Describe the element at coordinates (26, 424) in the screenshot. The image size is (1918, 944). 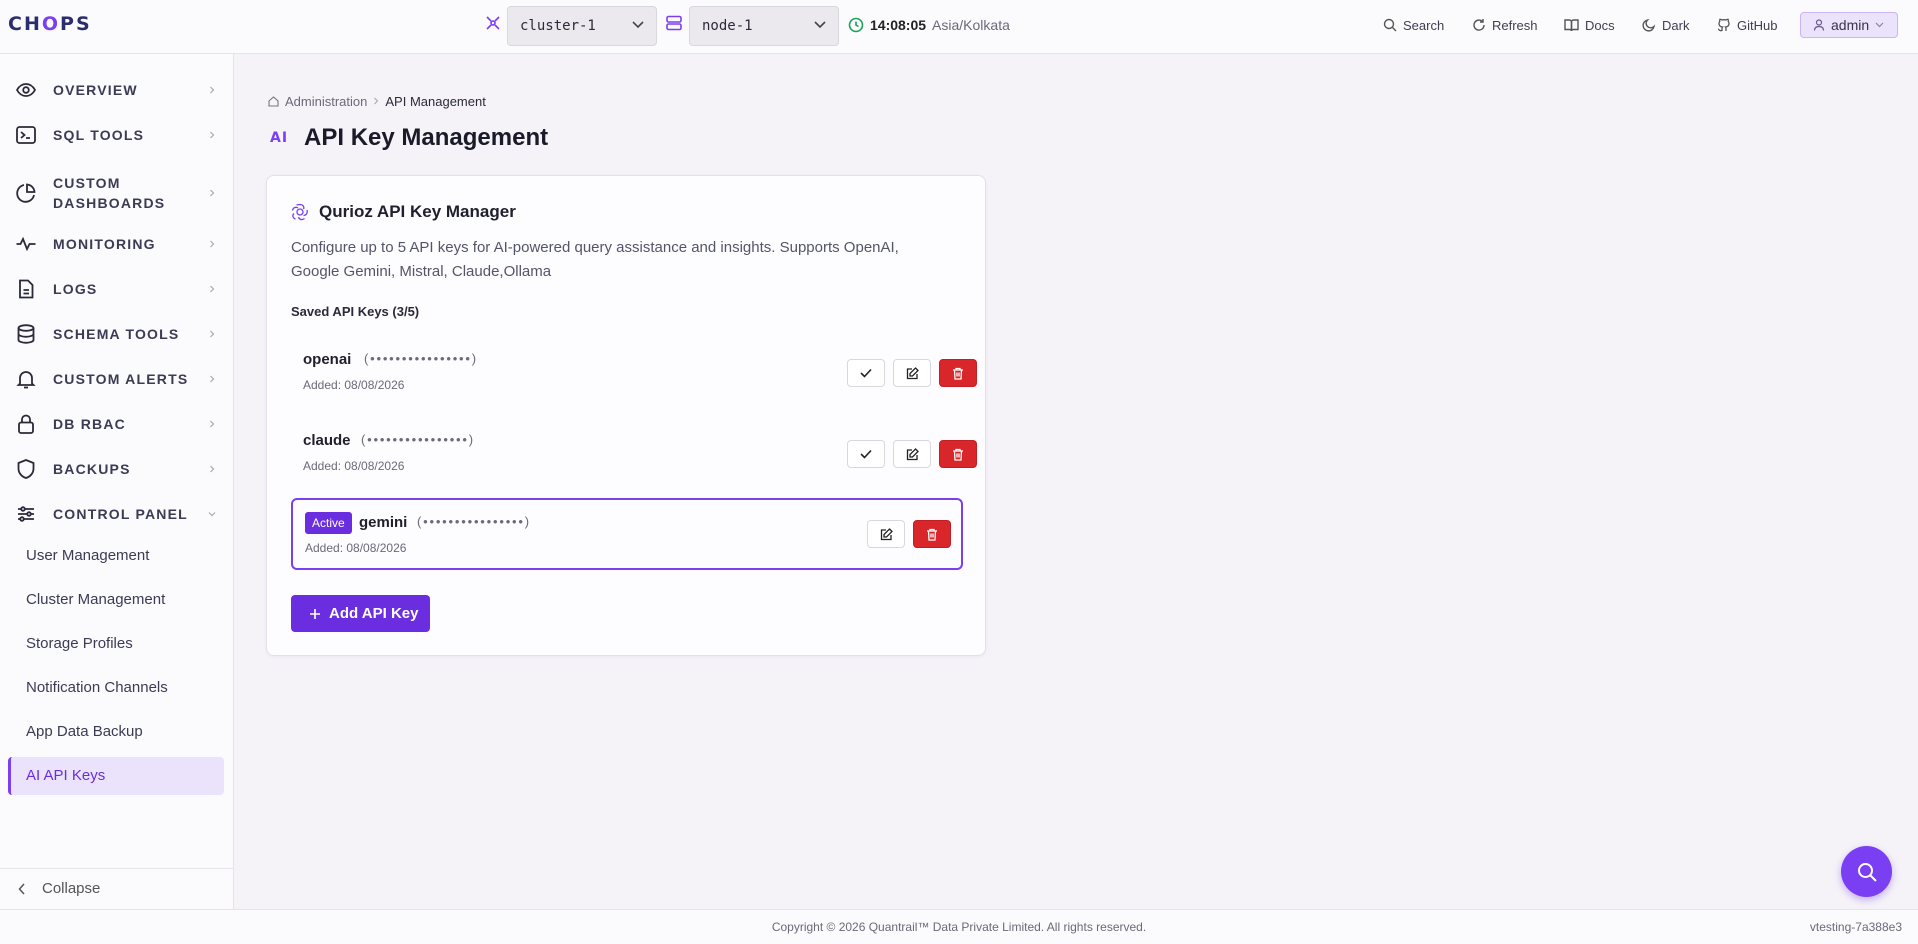
I see `lock-icon` at that location.